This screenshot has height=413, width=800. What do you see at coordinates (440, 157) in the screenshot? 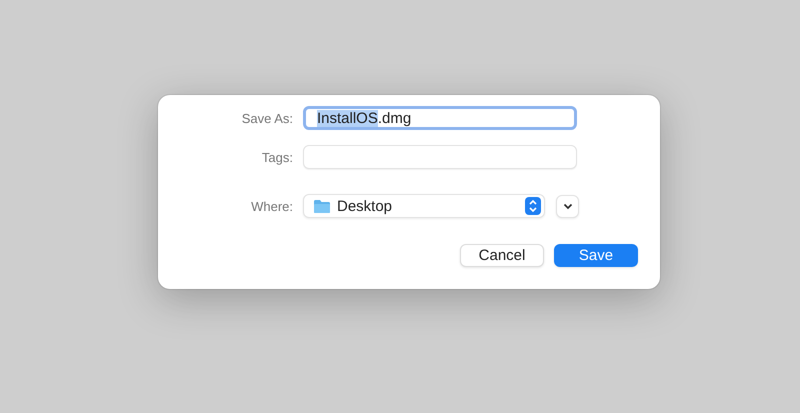
I see `tags-field` at bounding box center [440, 157].